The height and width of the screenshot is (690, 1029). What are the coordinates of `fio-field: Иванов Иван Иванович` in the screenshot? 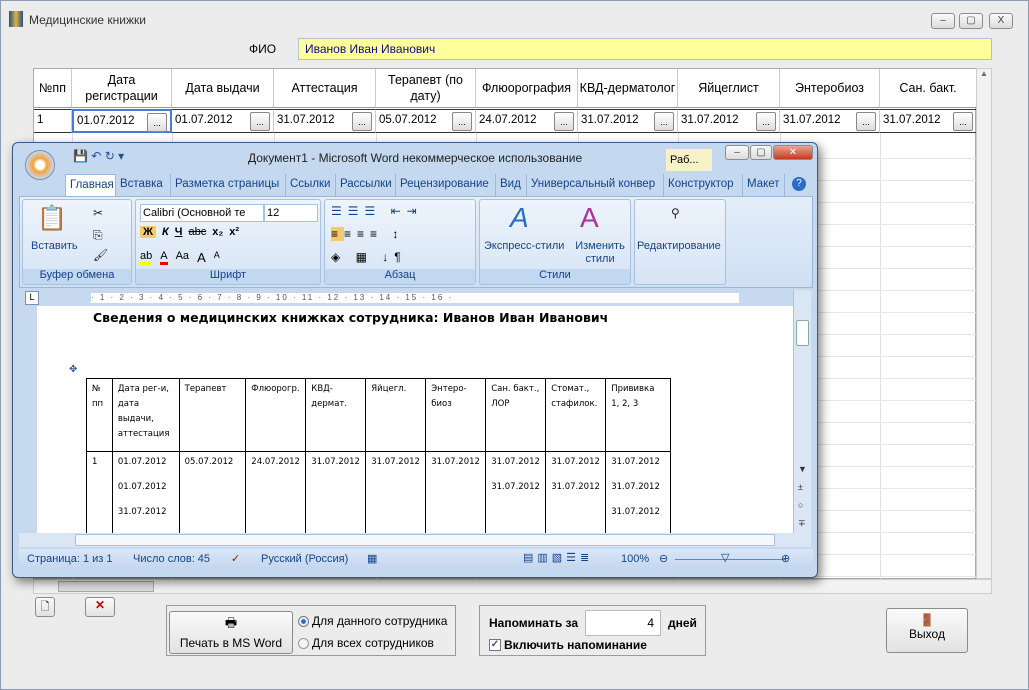 It's located at (645, 49).